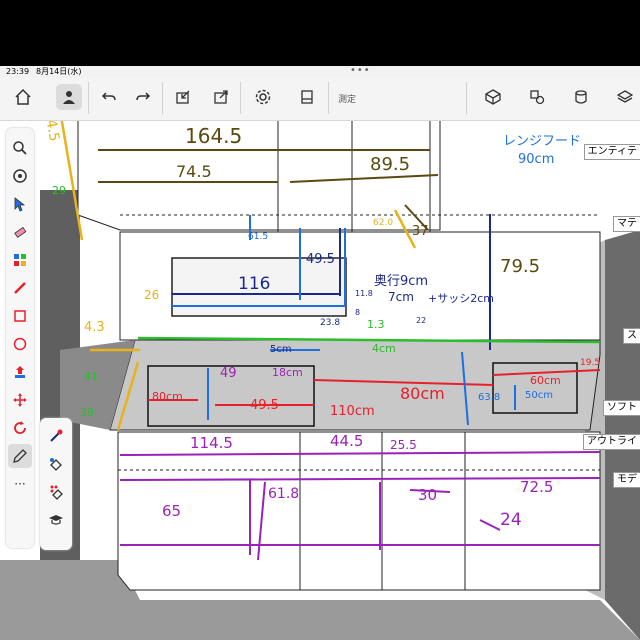  Describe the element at coordinates (264, 405) in the screenshot. I see `note-dim-49-5b: 49.5` at that location.